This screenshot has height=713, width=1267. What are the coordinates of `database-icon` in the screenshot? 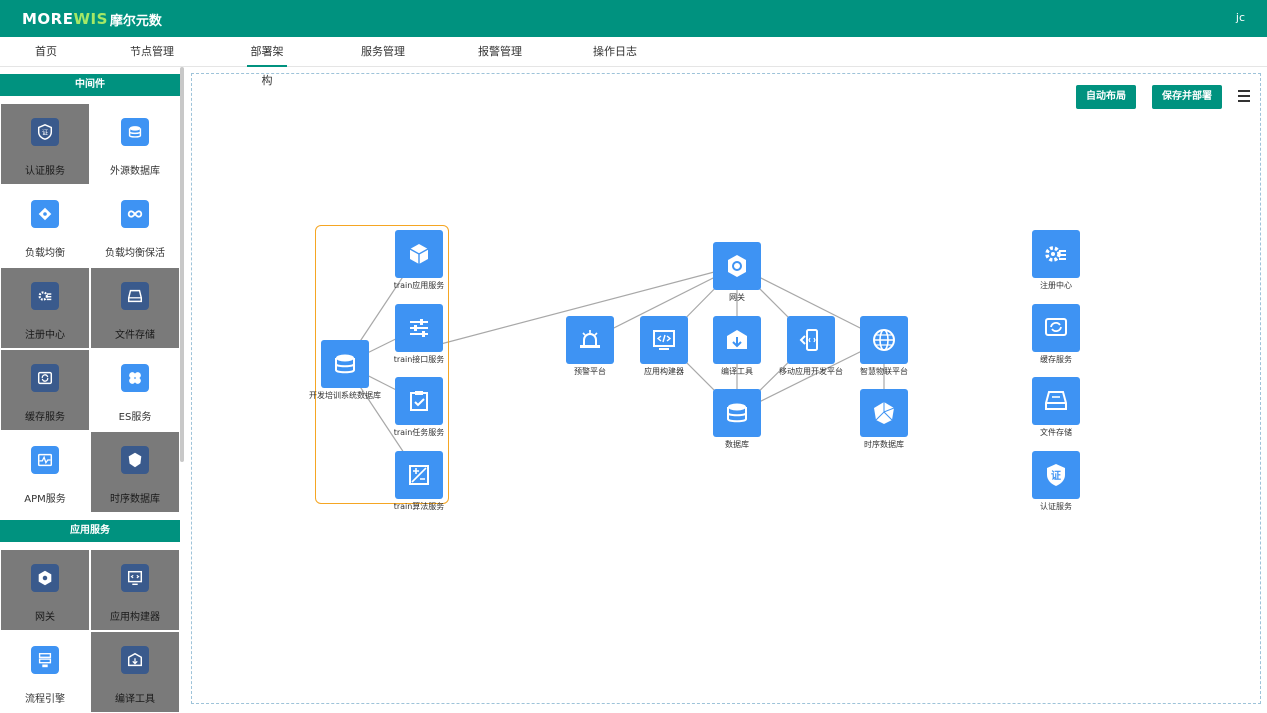 It's located at (737, 413).